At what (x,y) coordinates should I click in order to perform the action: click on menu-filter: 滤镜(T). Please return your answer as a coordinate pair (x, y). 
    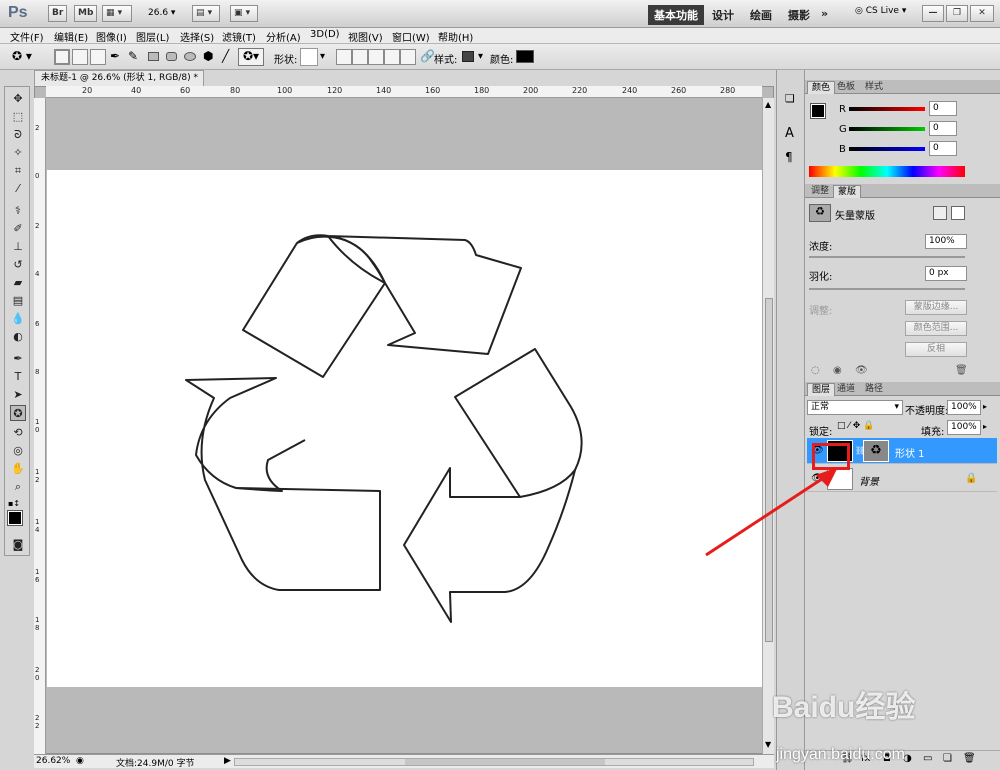
    Looking at the image, I should click on (239, 36).